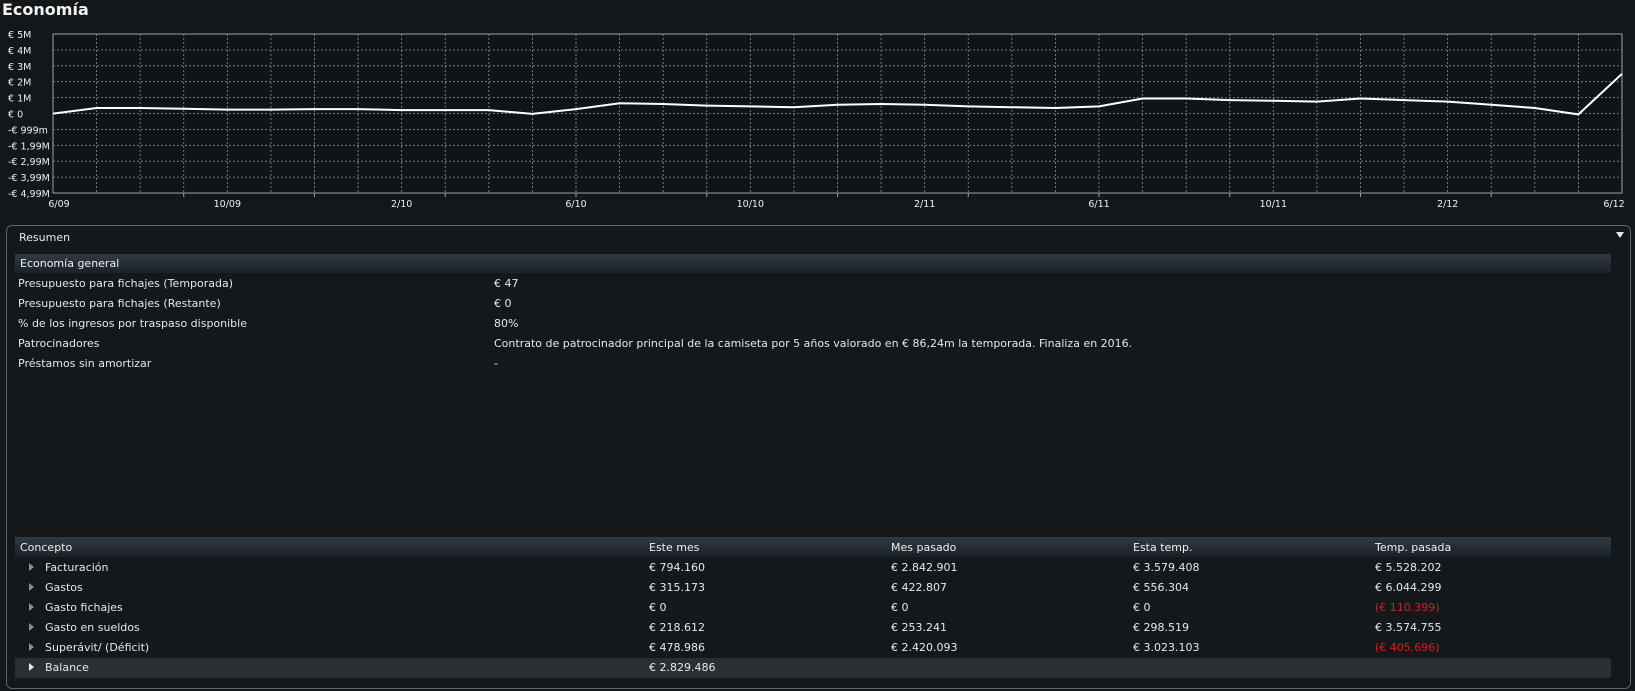  I want to click on row-value: € 253.241, so click(919, 627).